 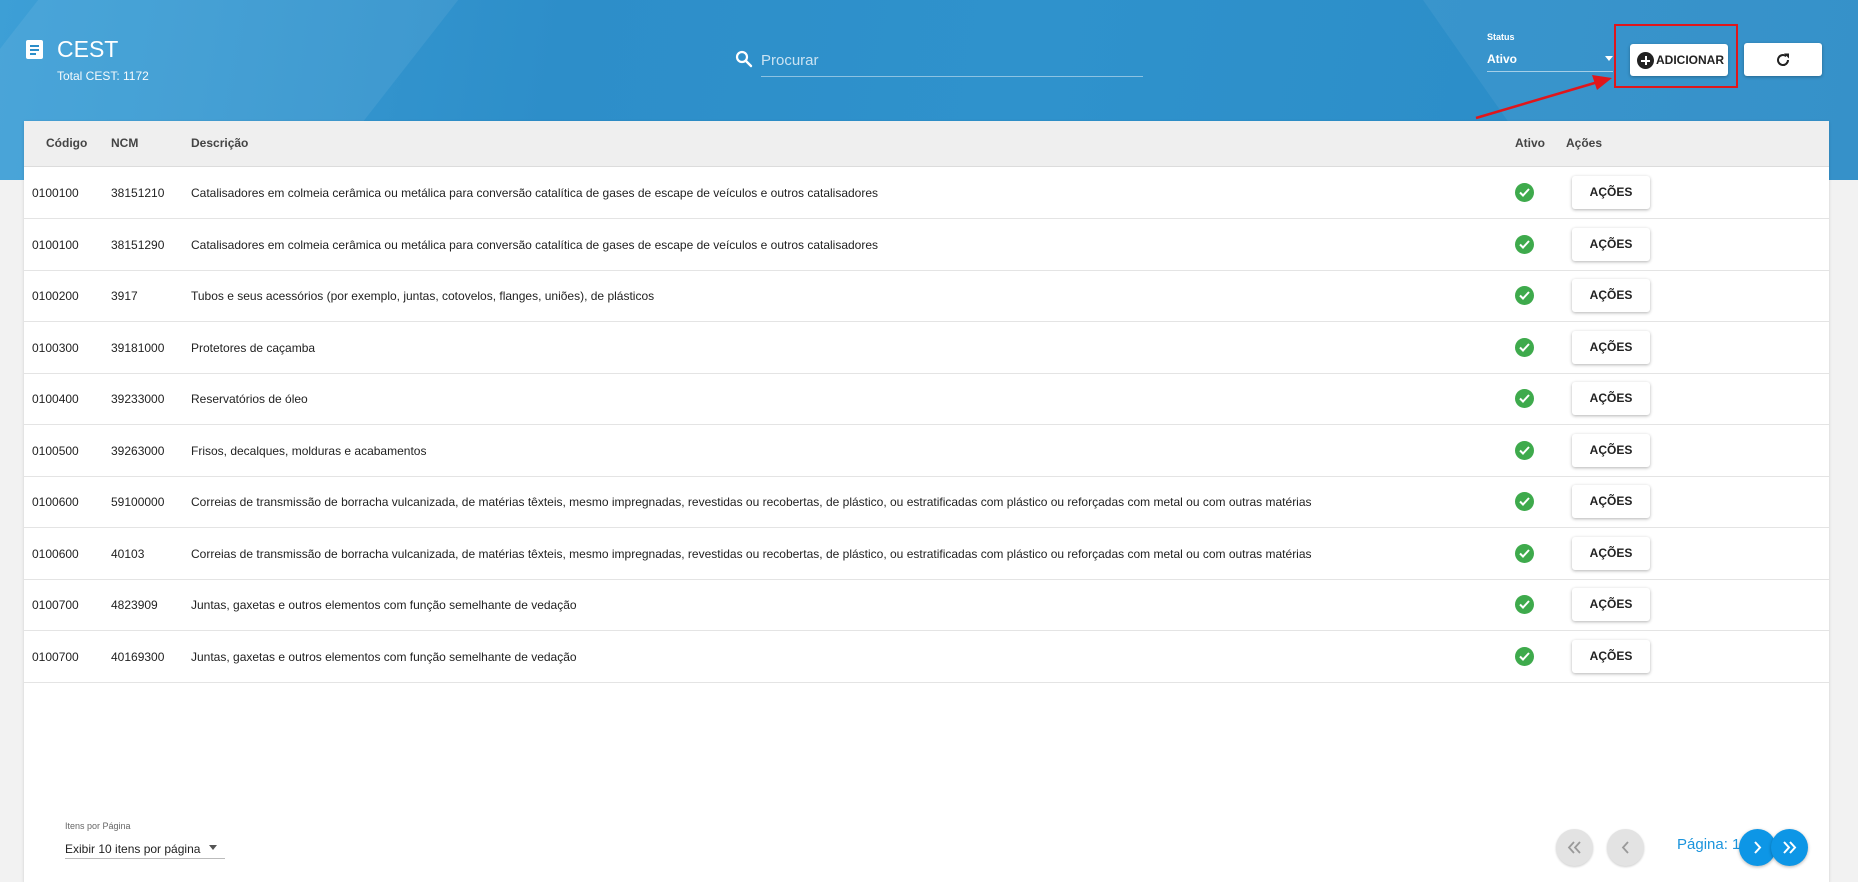 What do you see at coordinates (138, 244) in the screenshot?
I see `cell-ncm: 38151290` at bounding box center [138, 244].